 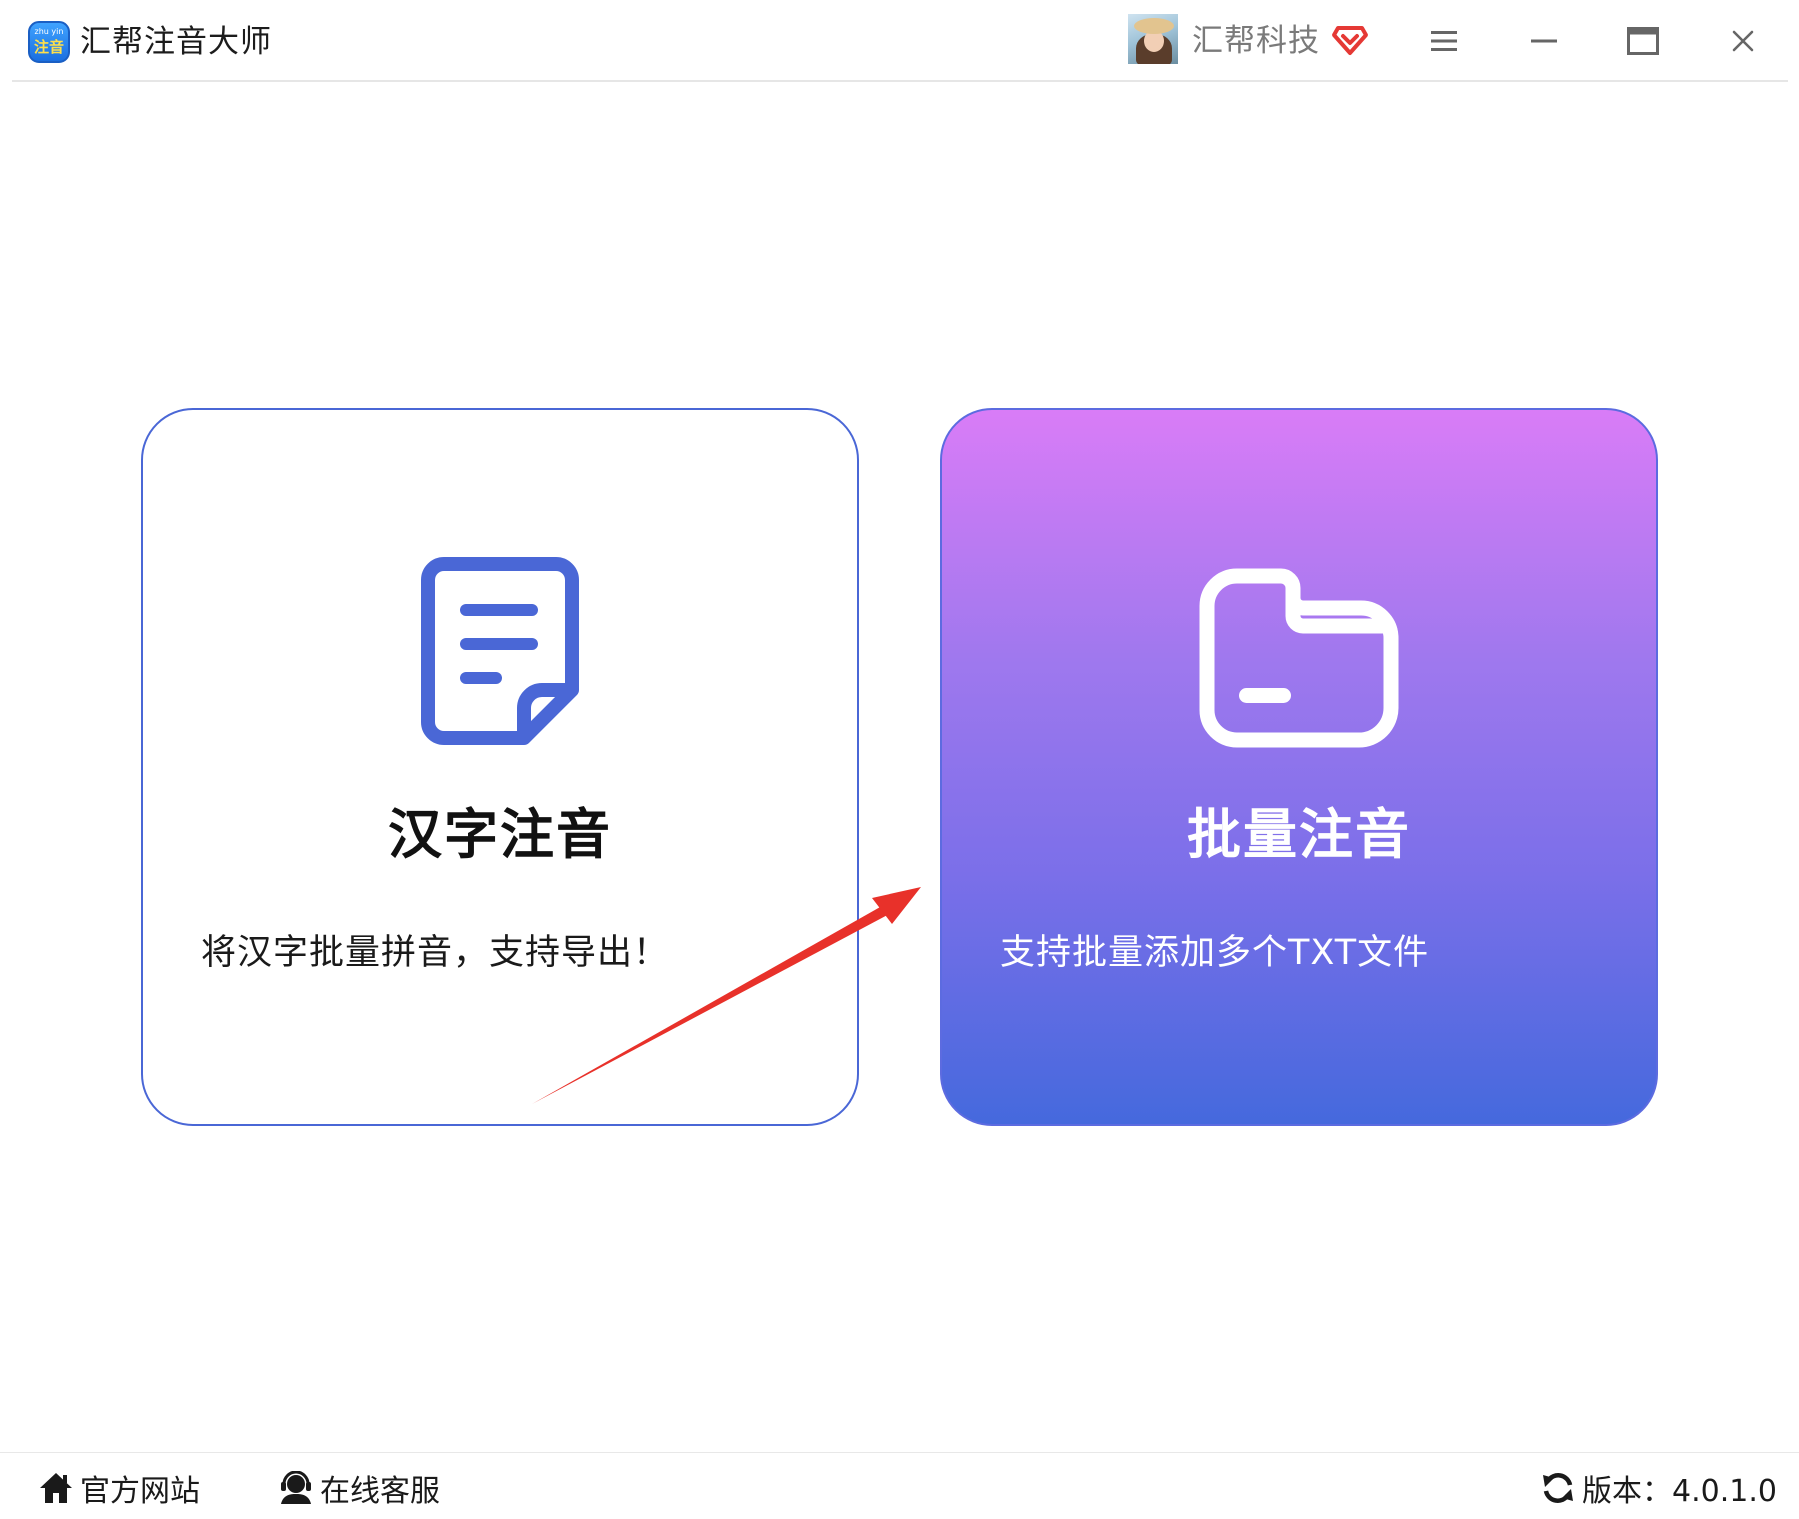 I want to click on title-bar-divider, so click(x=900, y=81).